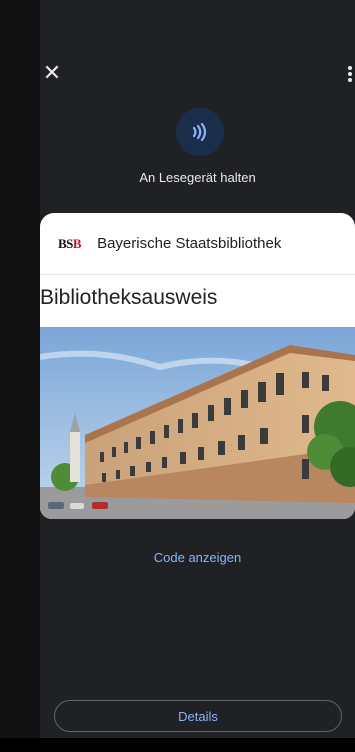 The height and width of the screenshot is (752, 355). Describe the element at coordinates (189, 243) in the screenshot. I see `issuer-name: Bayerische Staatsbibliothek` at that location.